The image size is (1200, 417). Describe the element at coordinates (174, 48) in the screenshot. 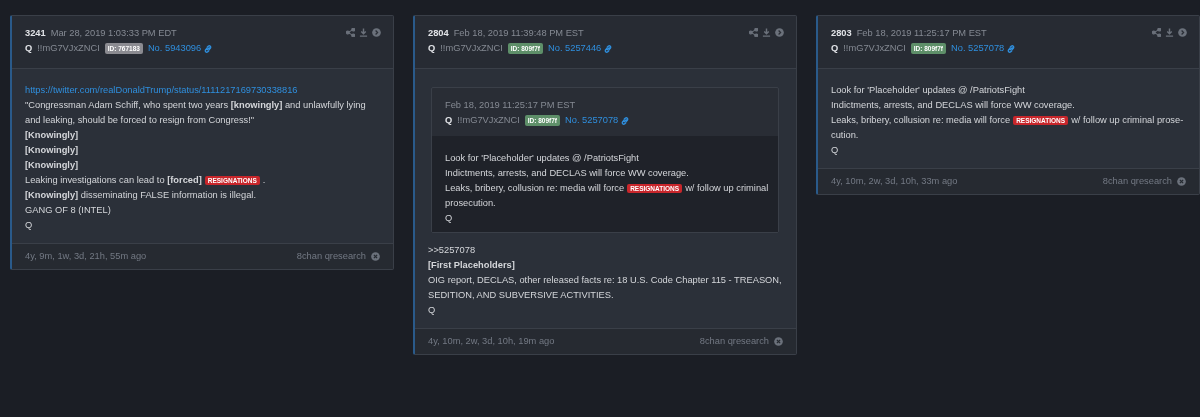

I see `post-number-link: No. 5943096` at that location.